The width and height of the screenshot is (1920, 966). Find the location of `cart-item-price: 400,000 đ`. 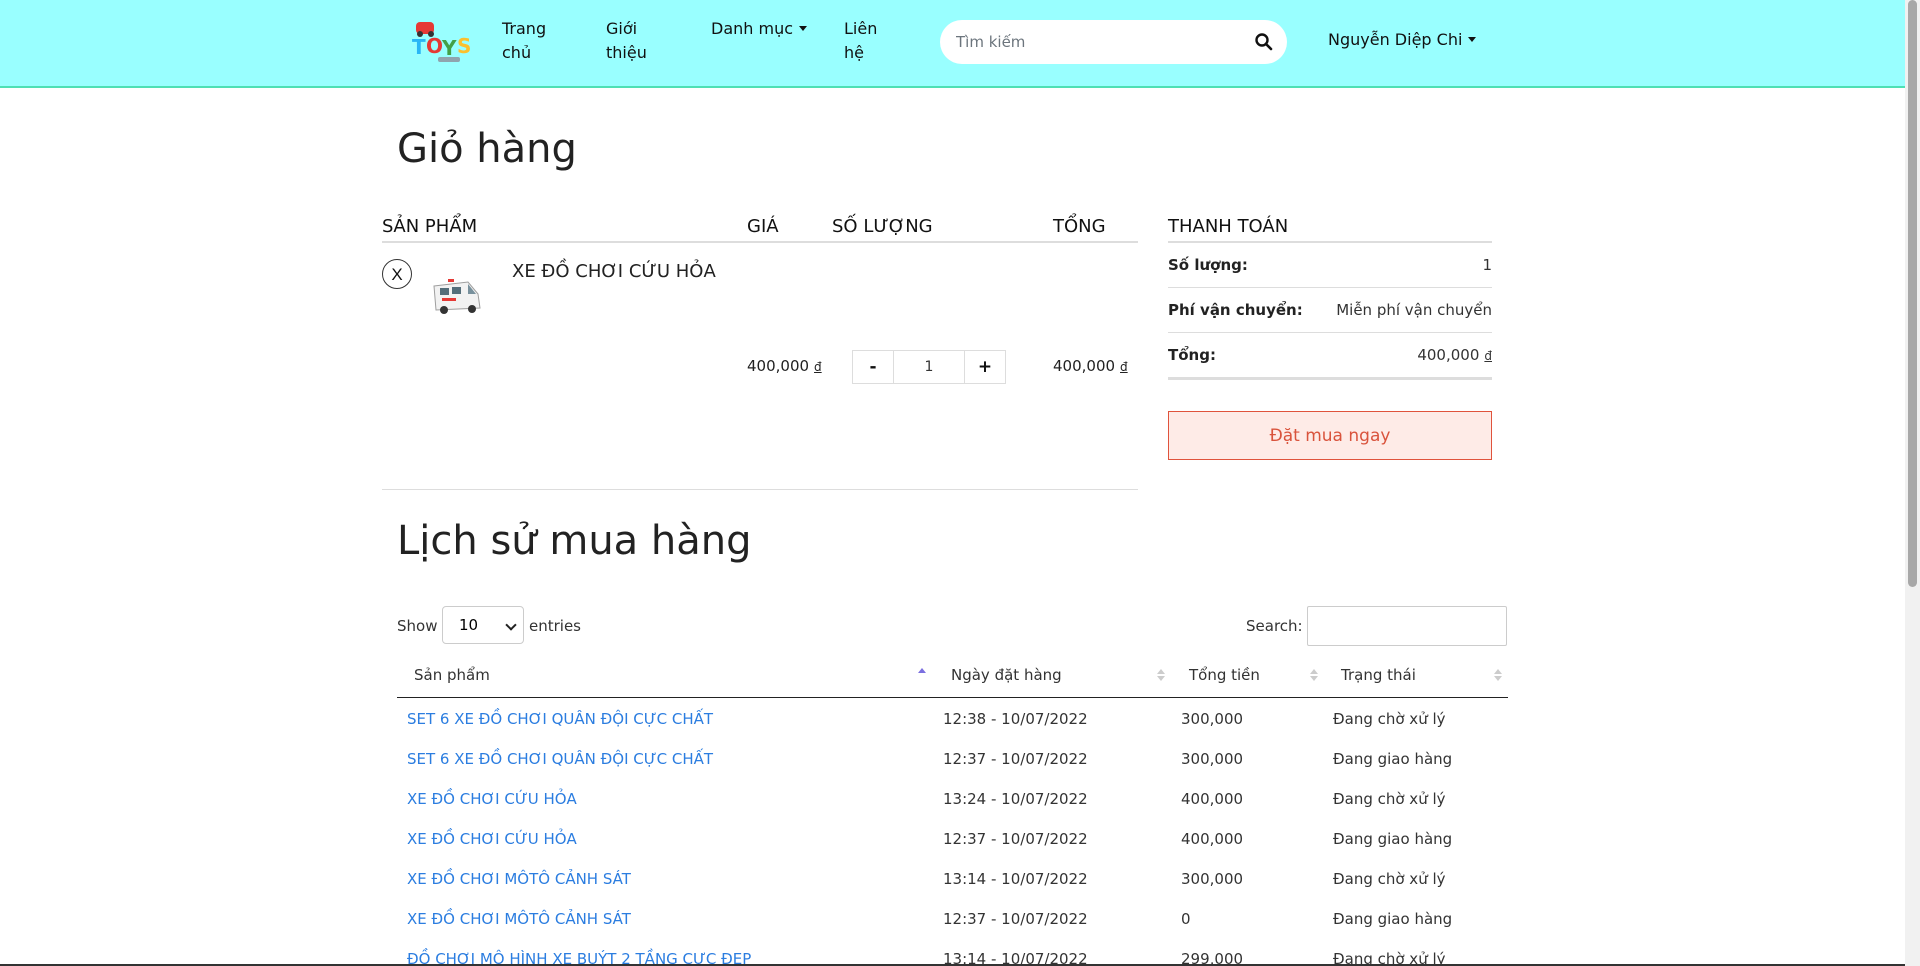

cart-item-price: 400,000 đ is located at coordinates (784, 366).